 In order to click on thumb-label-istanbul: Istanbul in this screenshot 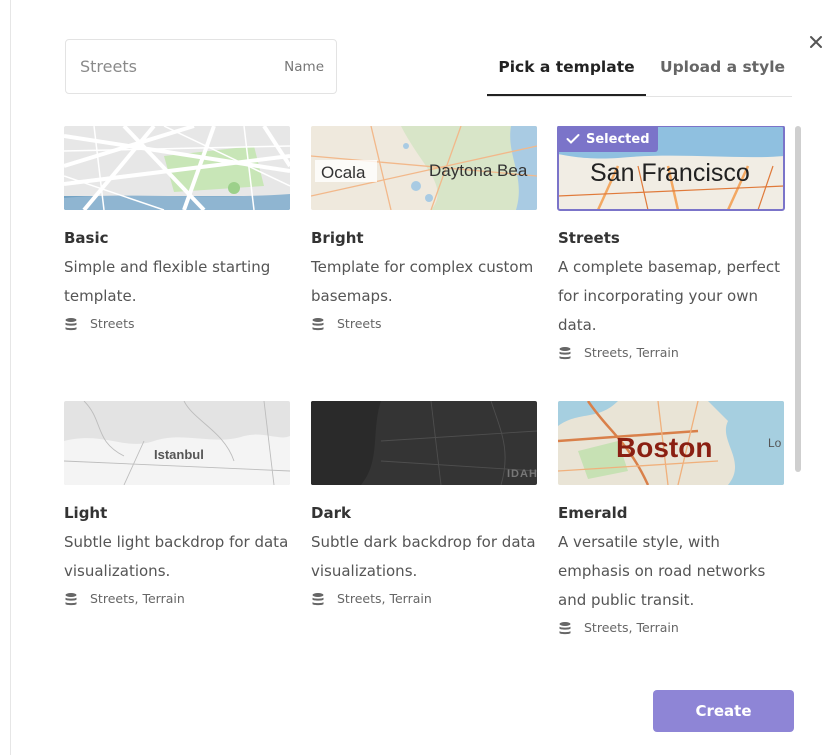, I will do `click(179, 454)`.